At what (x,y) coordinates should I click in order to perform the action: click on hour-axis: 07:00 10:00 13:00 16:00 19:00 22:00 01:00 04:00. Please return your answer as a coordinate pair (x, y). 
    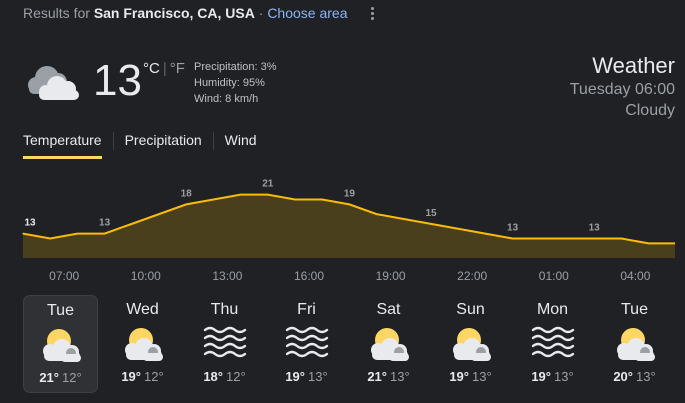
    Looking at the image, I should click on (342, 277).